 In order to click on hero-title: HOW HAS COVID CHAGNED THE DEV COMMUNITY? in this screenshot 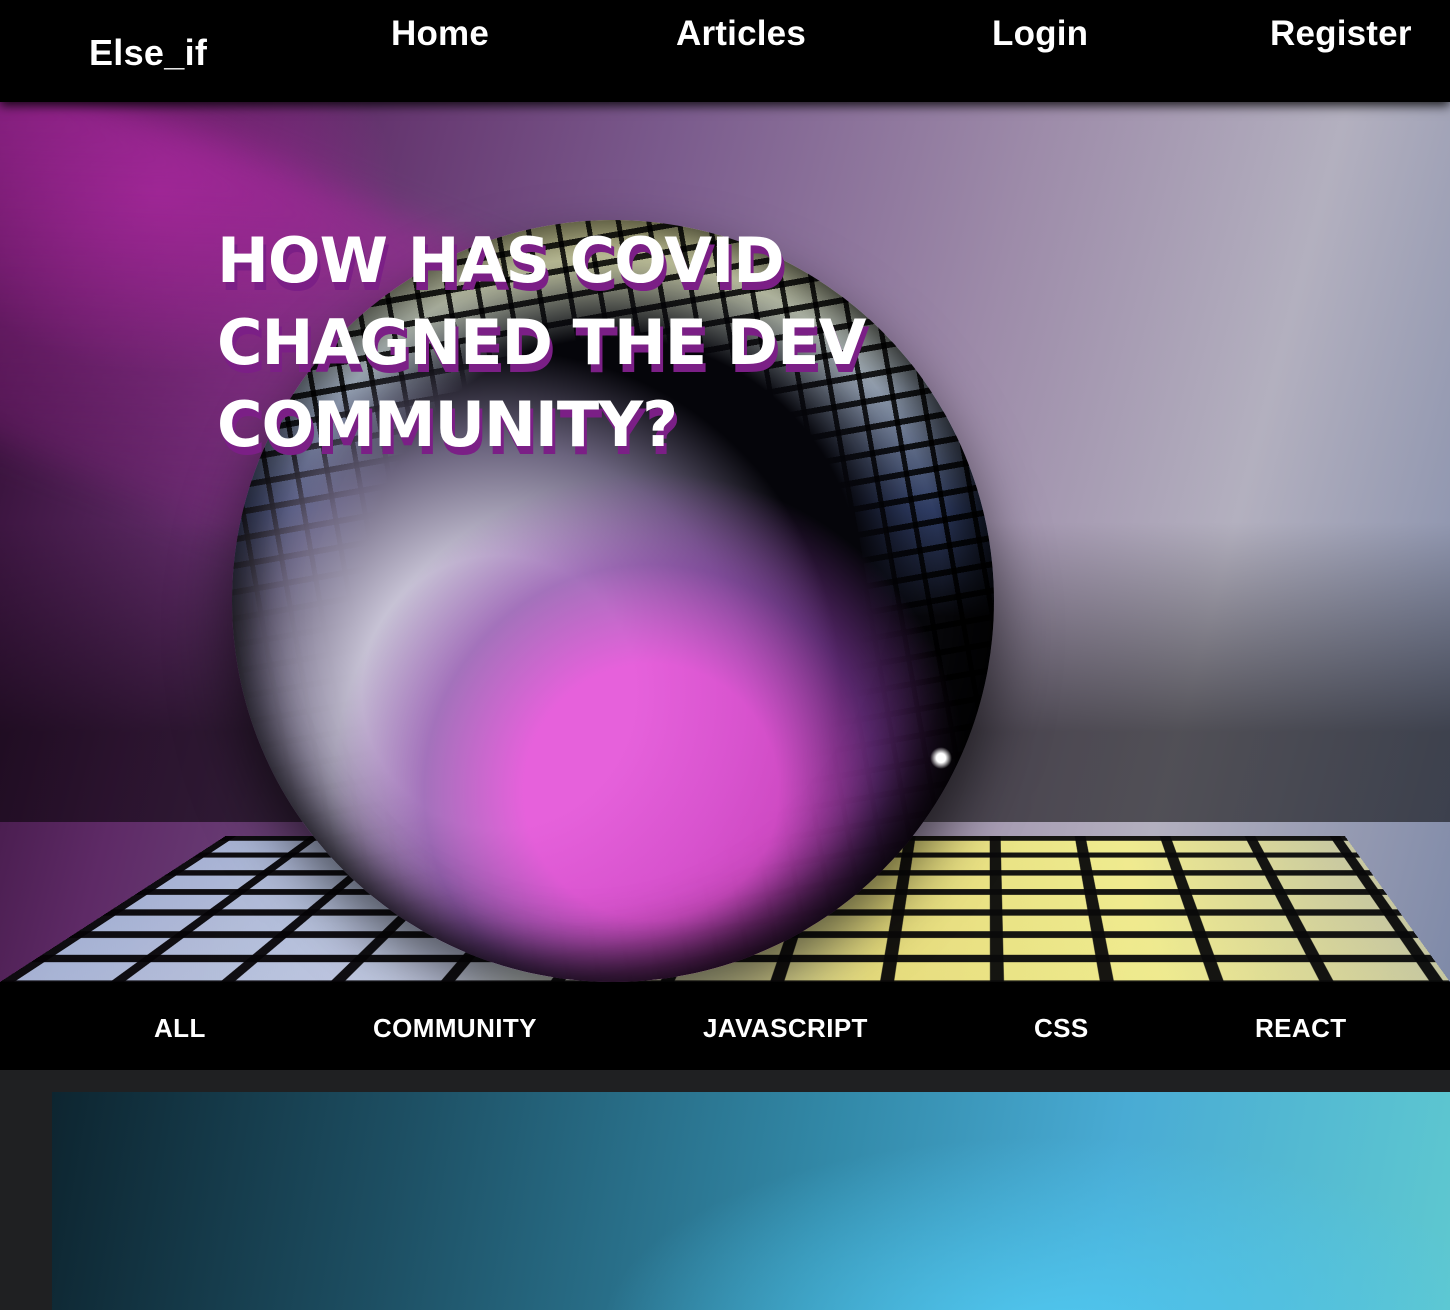, I will do `click(541, 342)`.